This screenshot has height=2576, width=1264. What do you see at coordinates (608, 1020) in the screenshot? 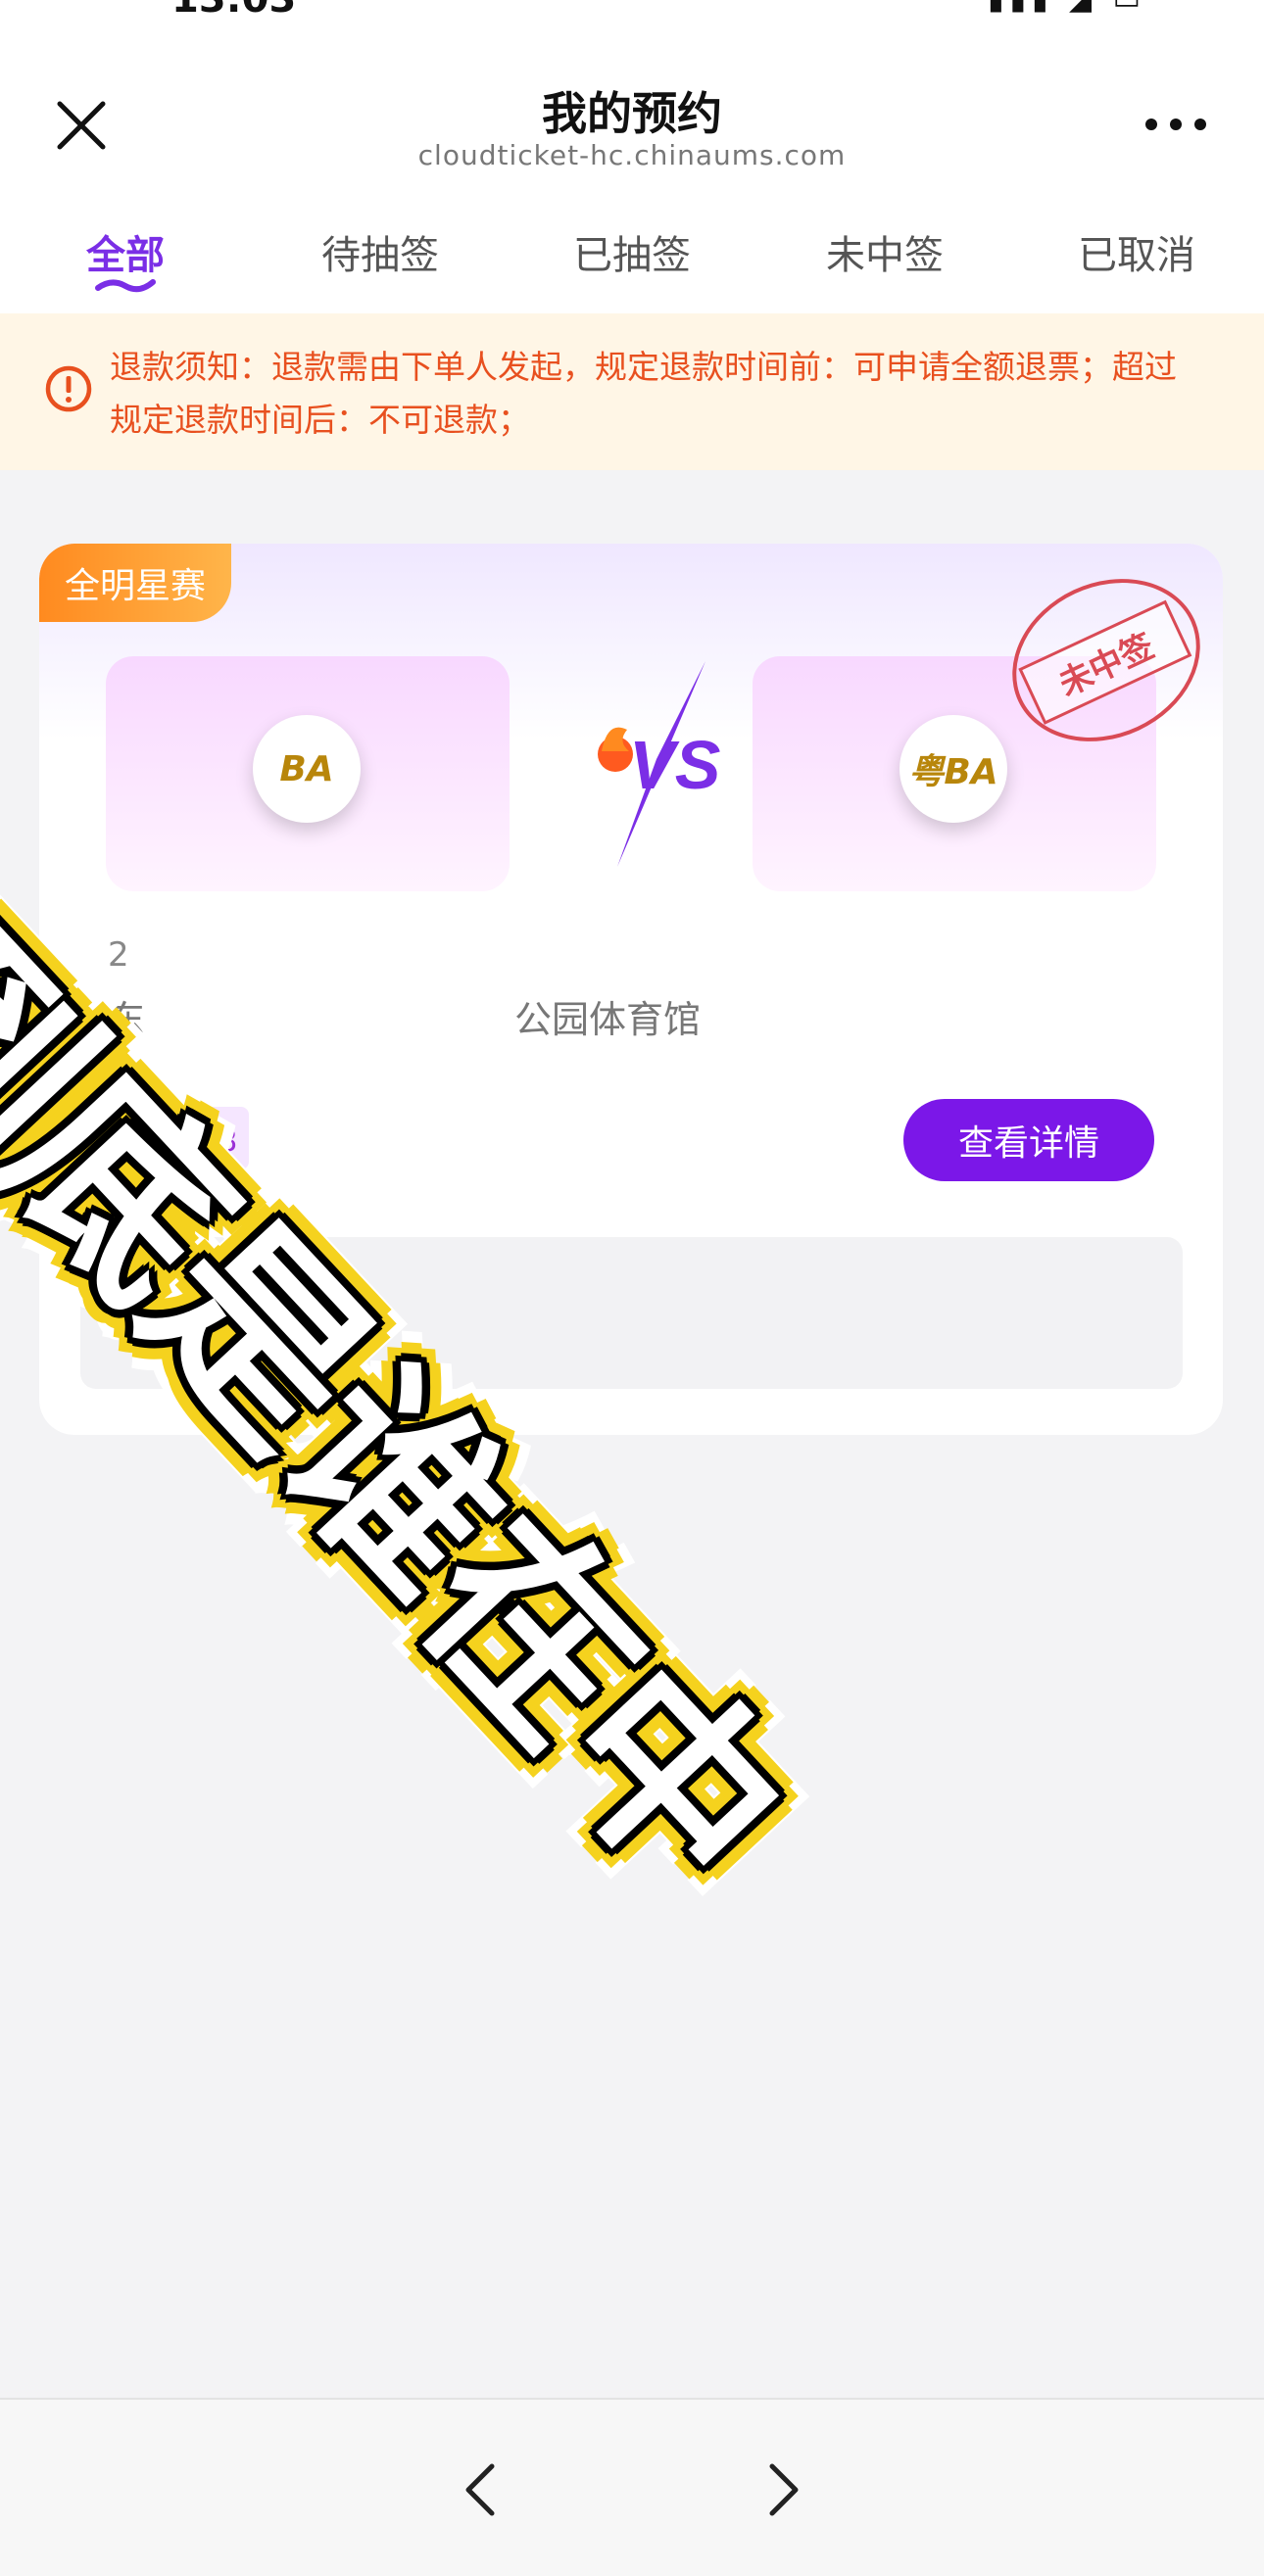
I see `event-venue-right: 公园体育馆` at bounding box center [608, 1020].